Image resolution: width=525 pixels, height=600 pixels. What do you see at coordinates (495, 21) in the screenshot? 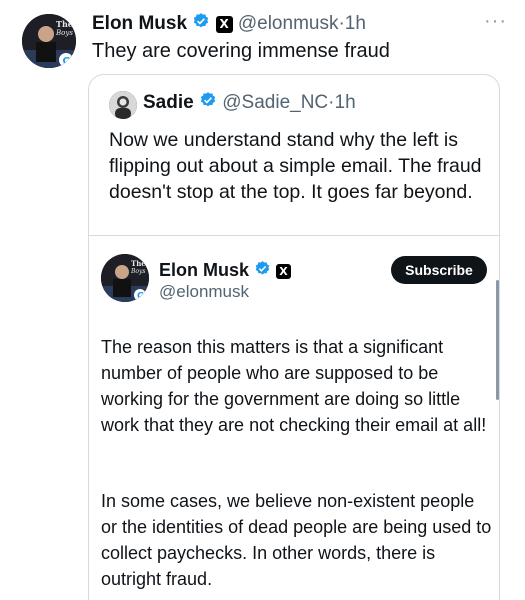
I see `more-options-icon: ···` at bounding box center [495, 21].